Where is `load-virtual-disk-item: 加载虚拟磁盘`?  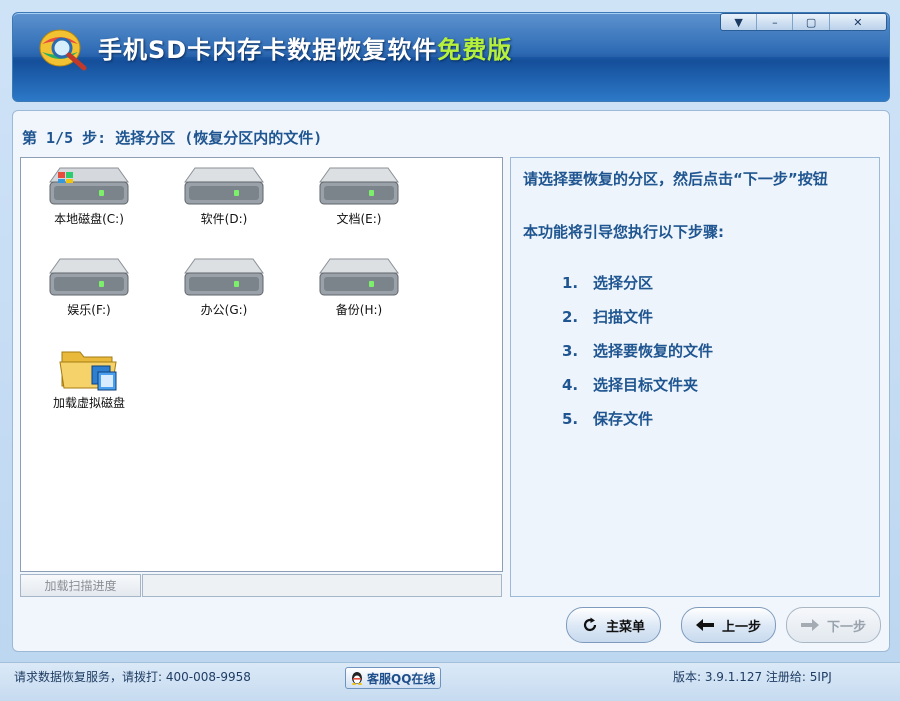
load-virtual-disk-item: 加载虚拟磁盘 is located at coordinates (89, 376).